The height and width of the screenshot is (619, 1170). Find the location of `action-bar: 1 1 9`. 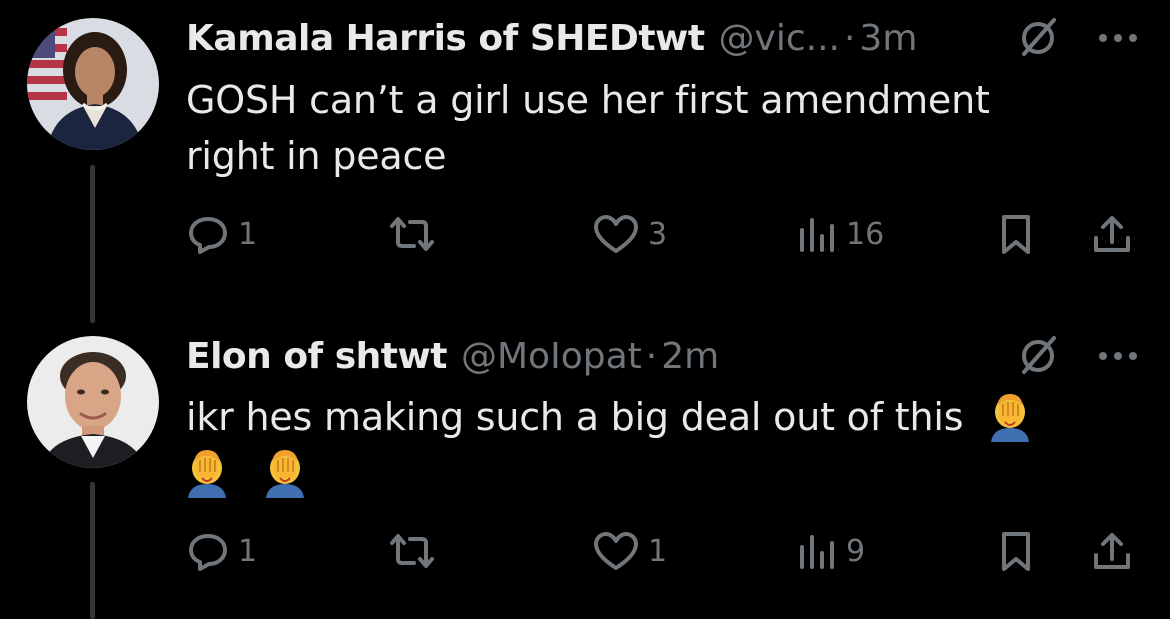

action-bar: 1 1 9 is located at coordinates (666, 551).